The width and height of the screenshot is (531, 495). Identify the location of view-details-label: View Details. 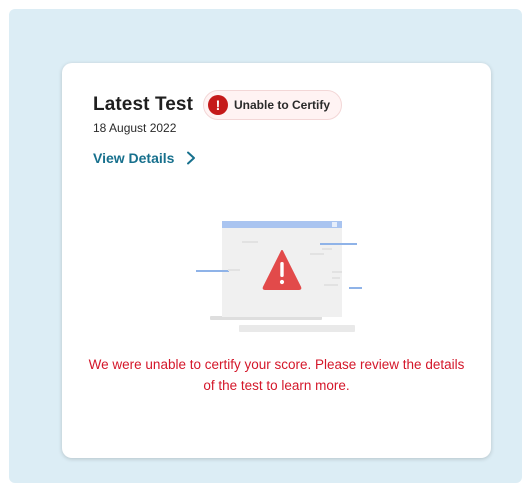
(133, 158).